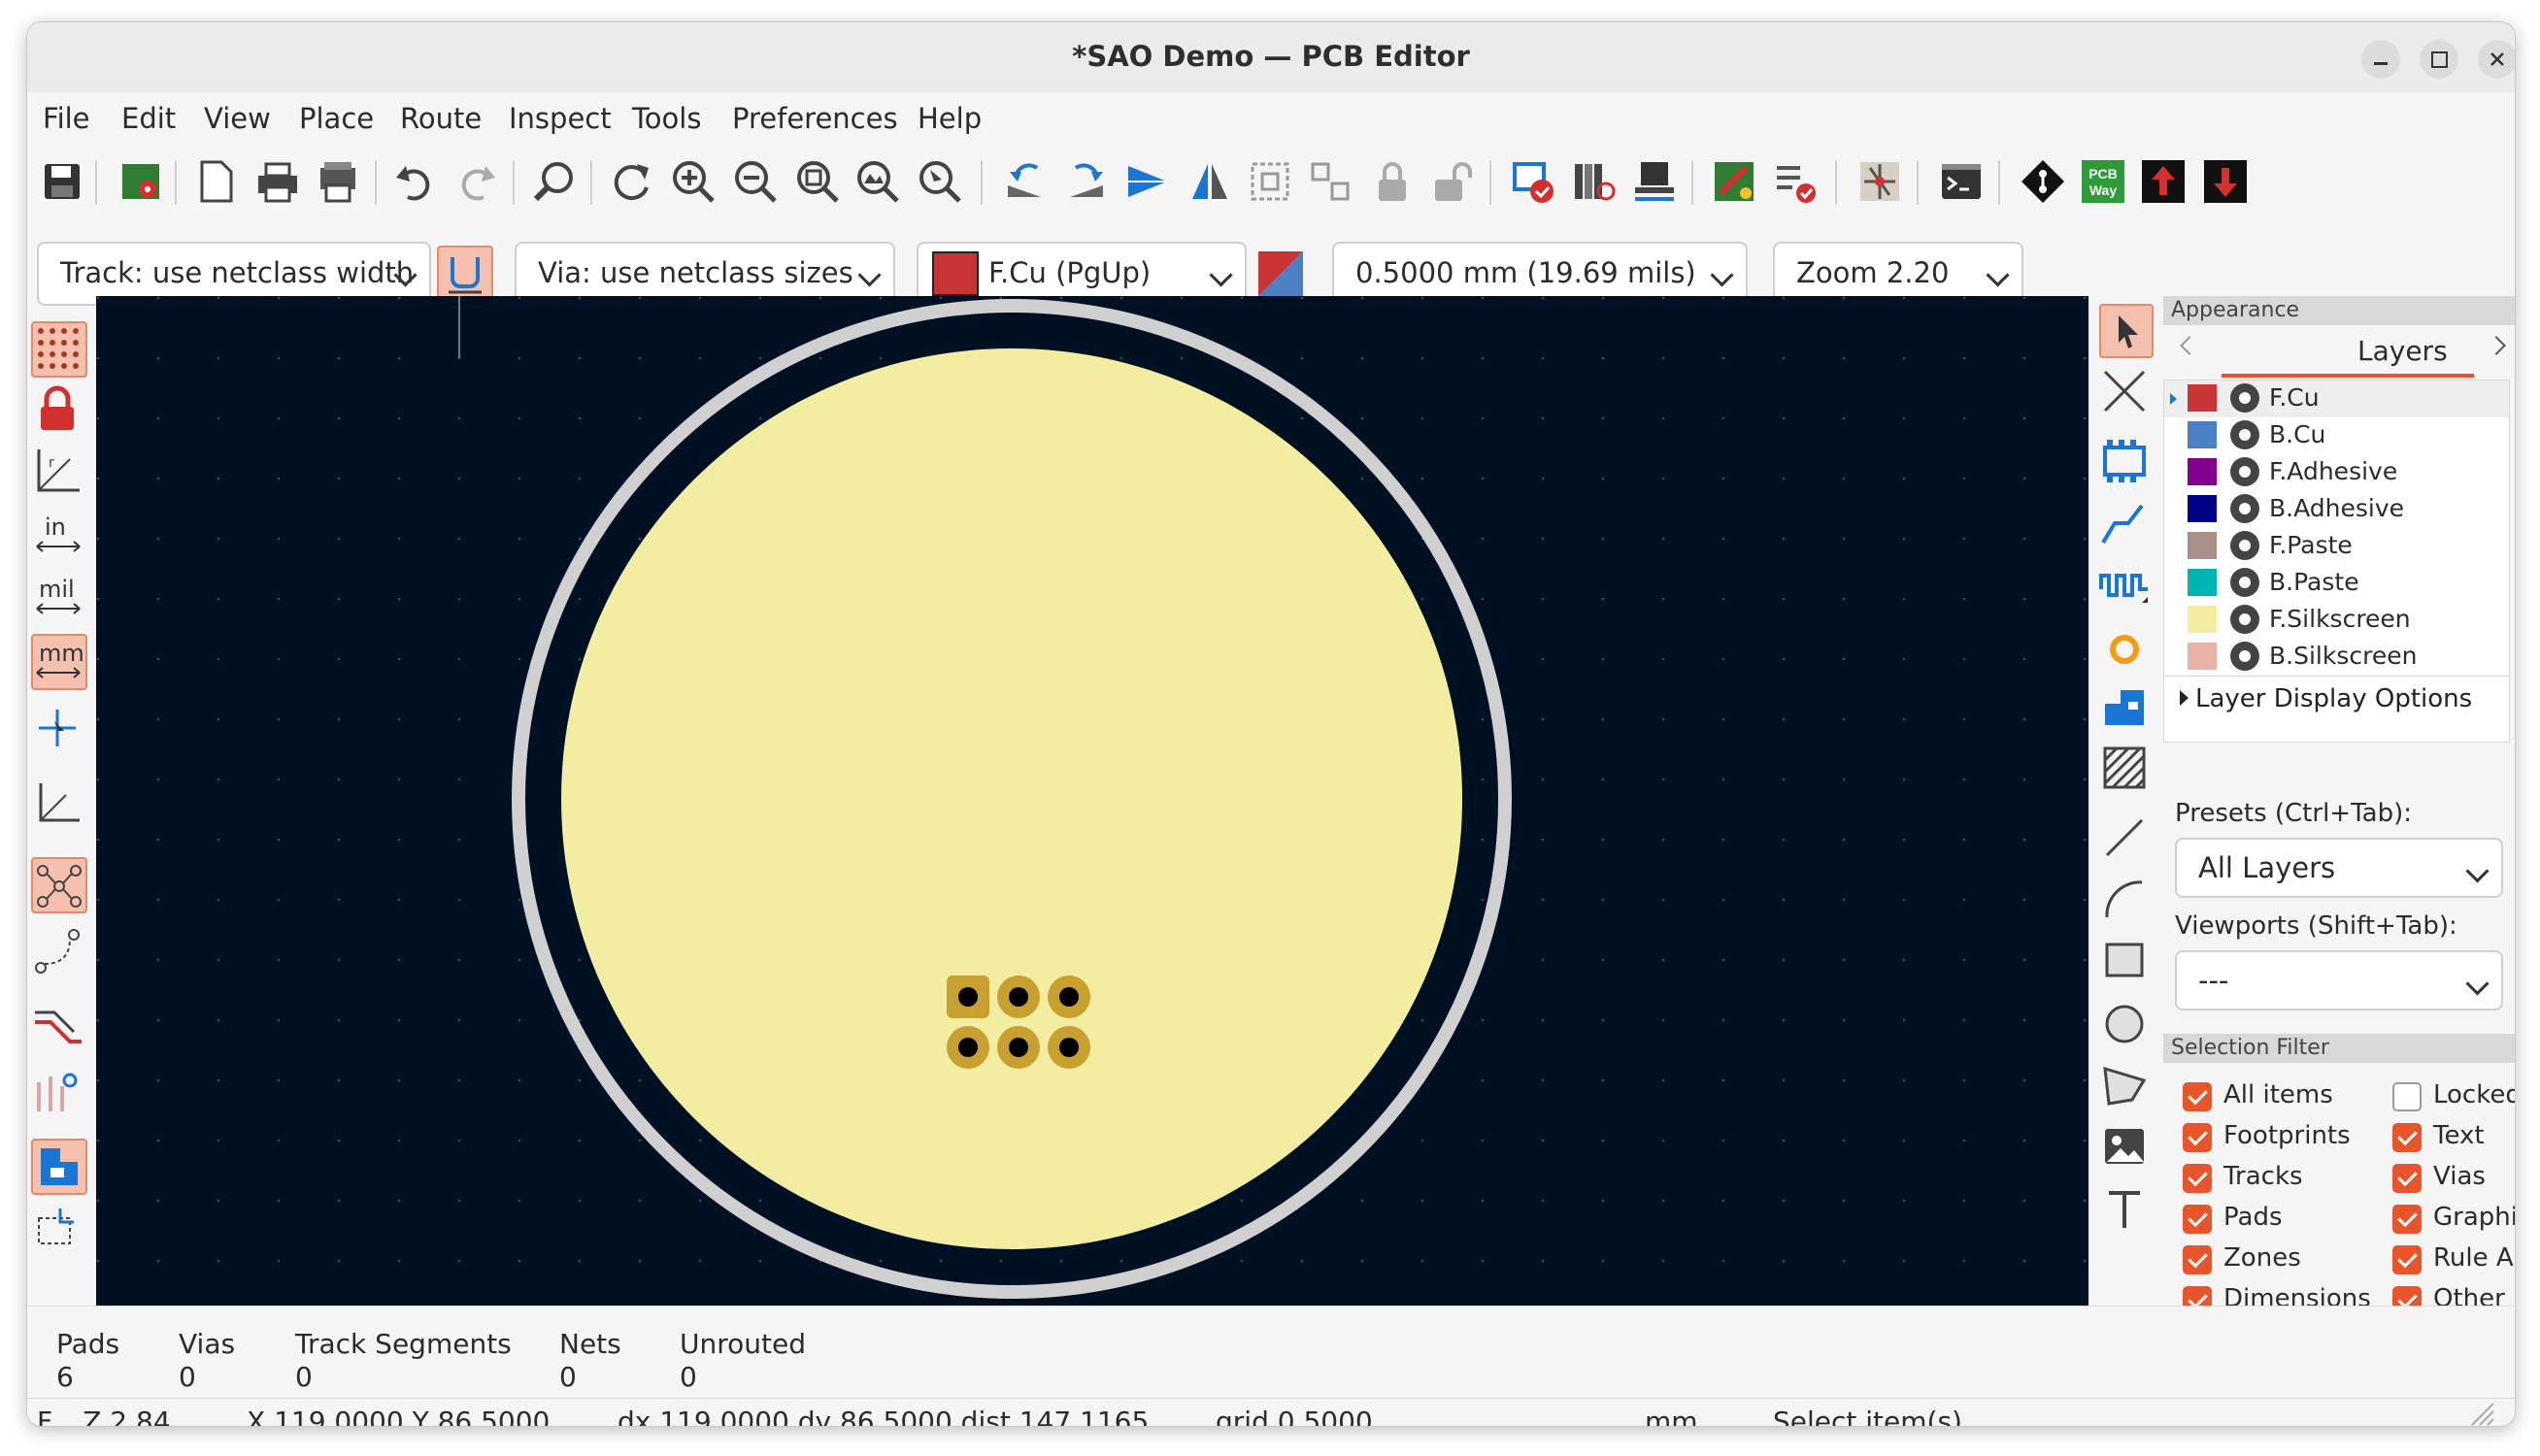  Describe the element at coordinates (62, 181) in the screenshot. I see `save-icon` at that location.